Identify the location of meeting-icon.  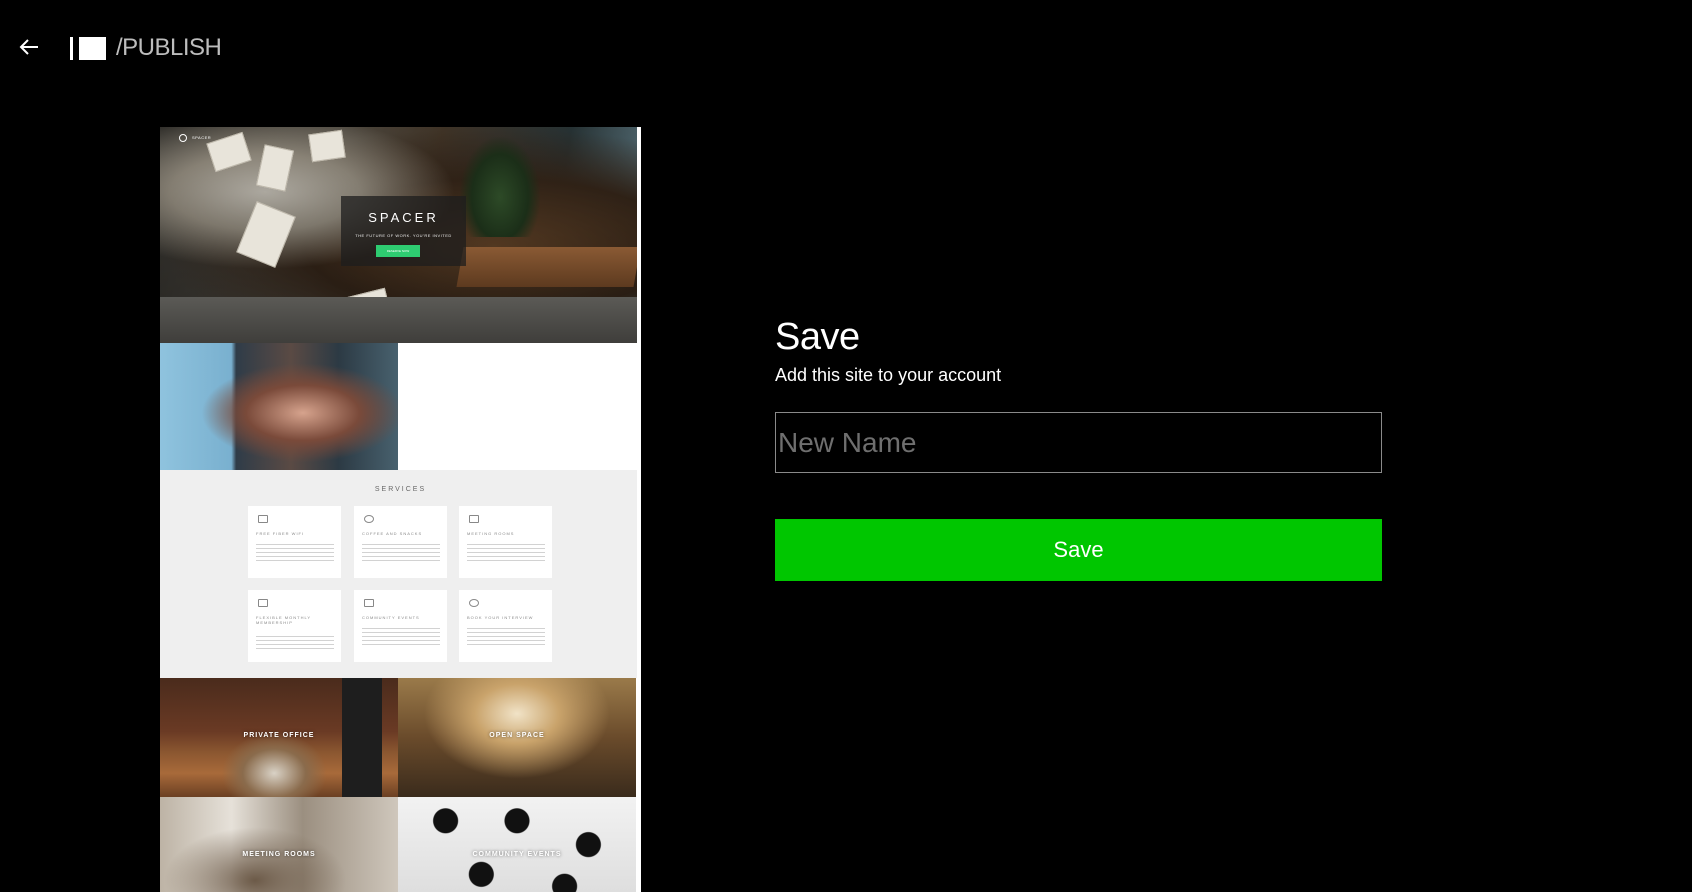
(474, 519).